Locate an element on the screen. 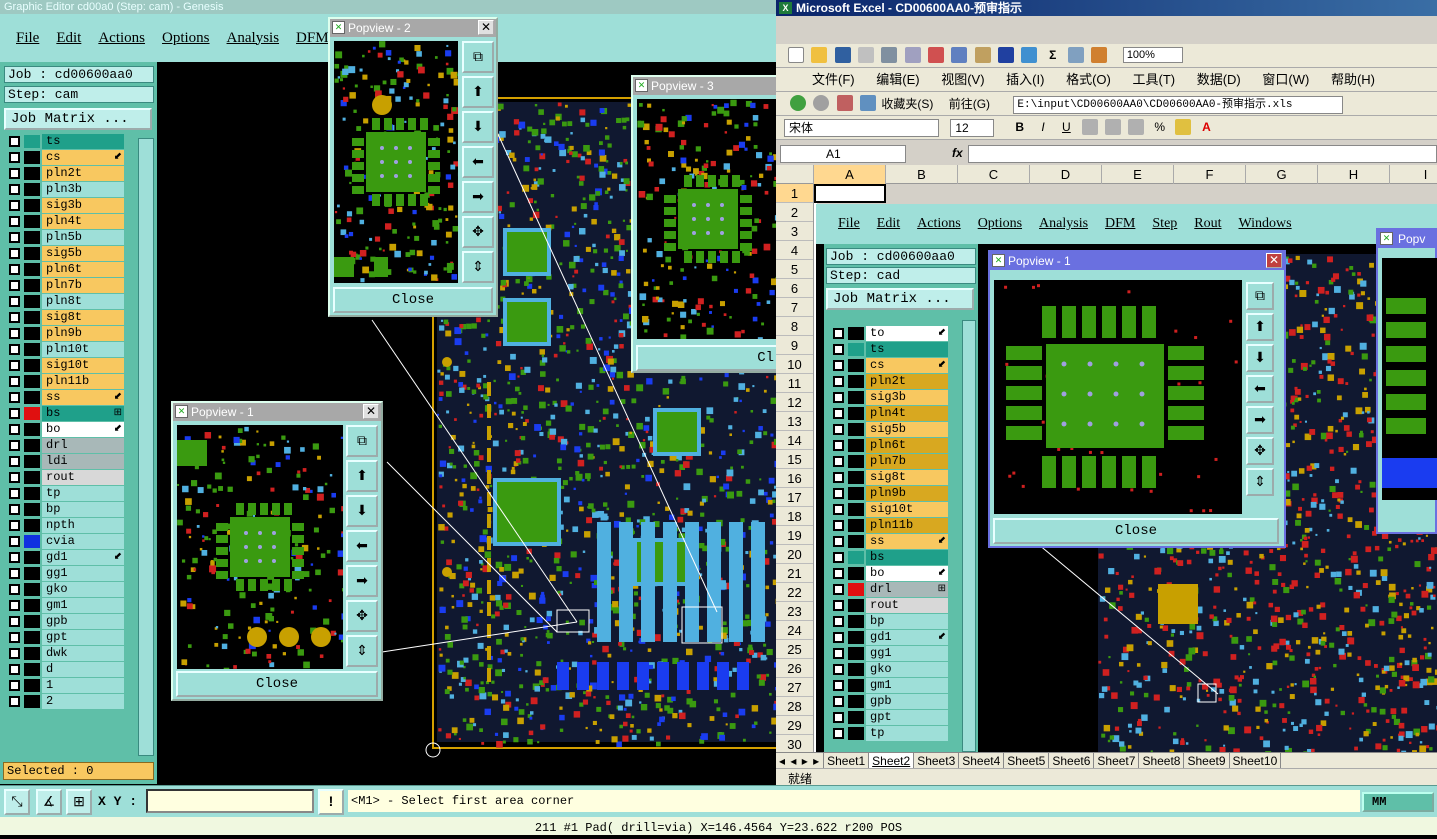 Image resolution: width=1437 pixels, height=839 pixels. layer-label: pln6t is located at coordinates (83, 269).